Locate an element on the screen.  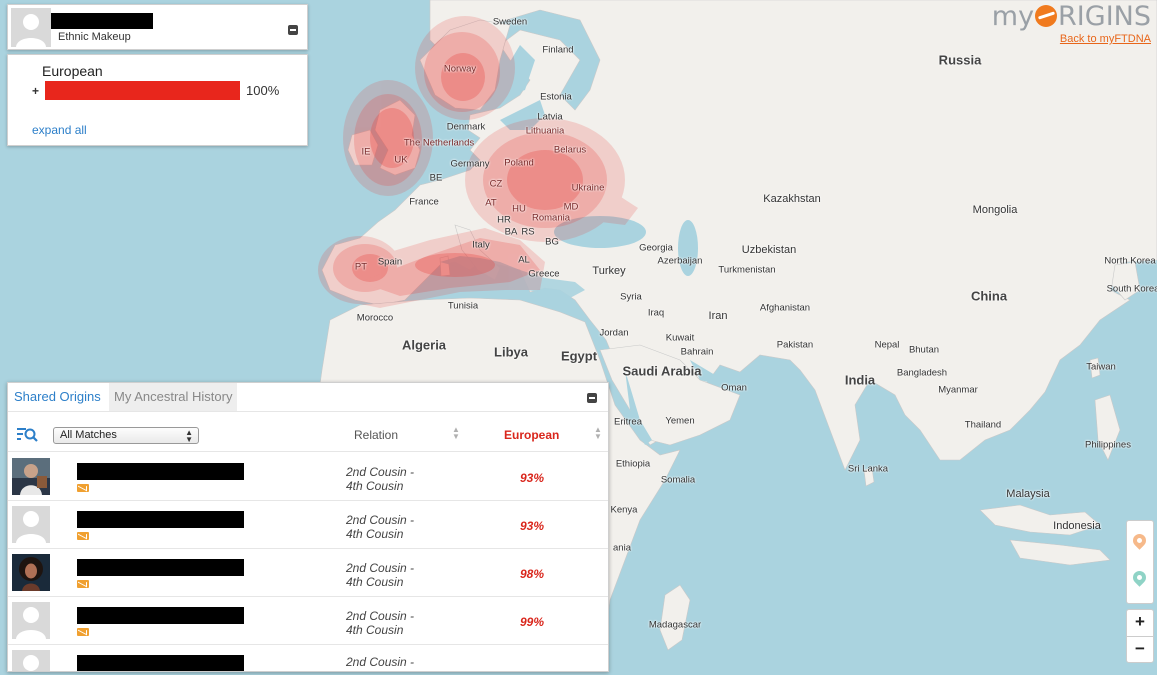
label-kazakhstan: Kazakhstan is located at coordinates (792, 199).